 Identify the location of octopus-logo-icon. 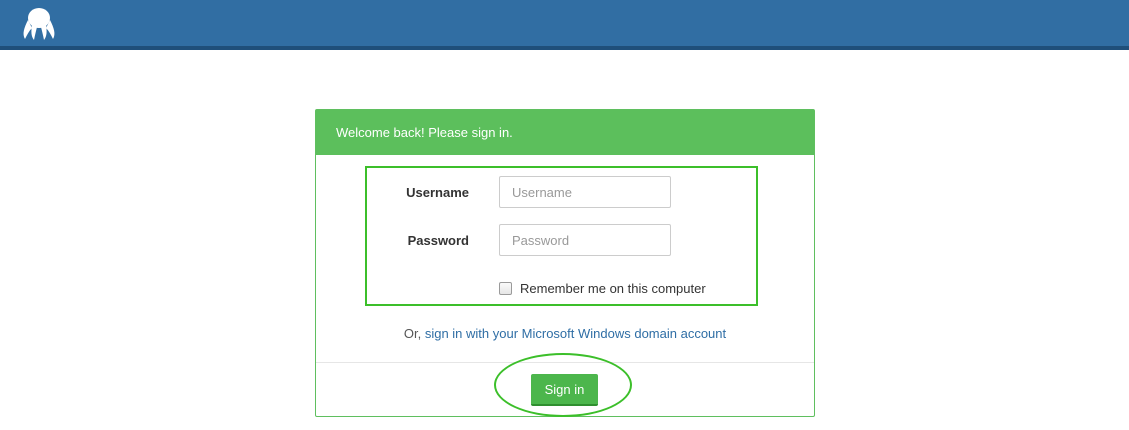
(39, 24).